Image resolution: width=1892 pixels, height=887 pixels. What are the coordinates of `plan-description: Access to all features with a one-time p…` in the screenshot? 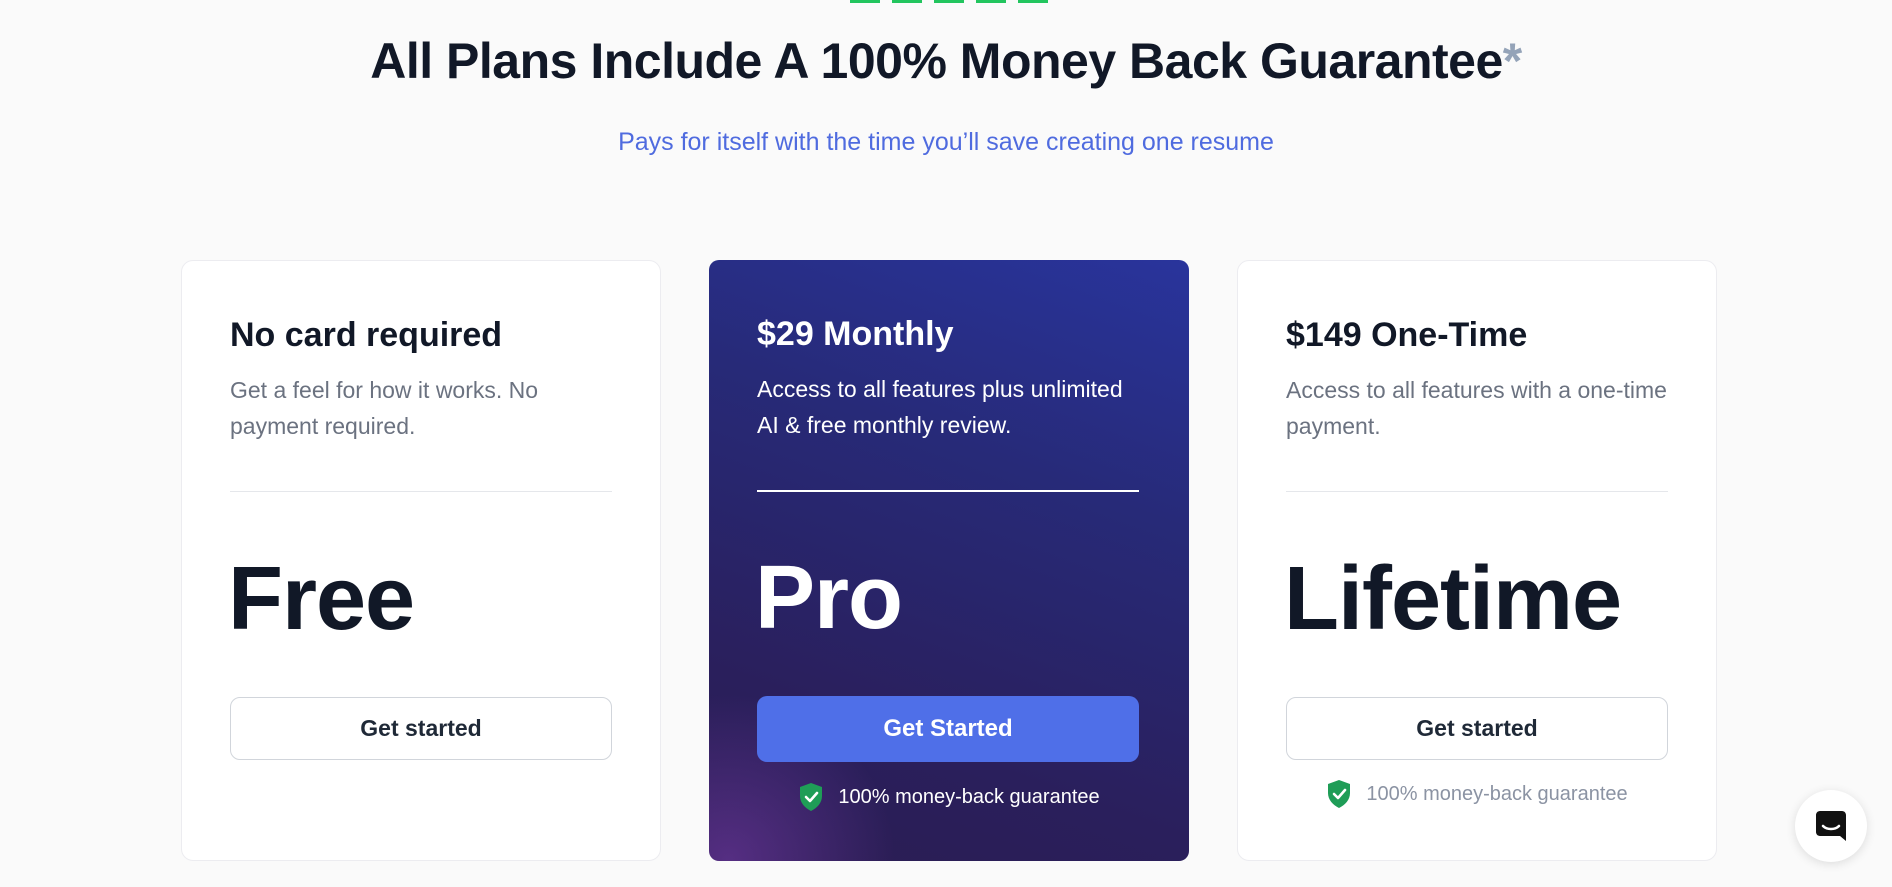 It's located at (1476, 407).